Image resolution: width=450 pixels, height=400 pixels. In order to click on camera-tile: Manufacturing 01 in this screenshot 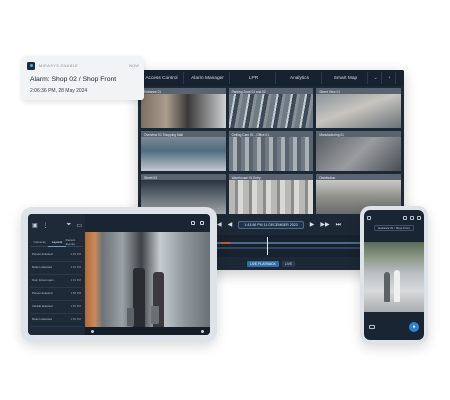, I will do `click(358, 151)`.